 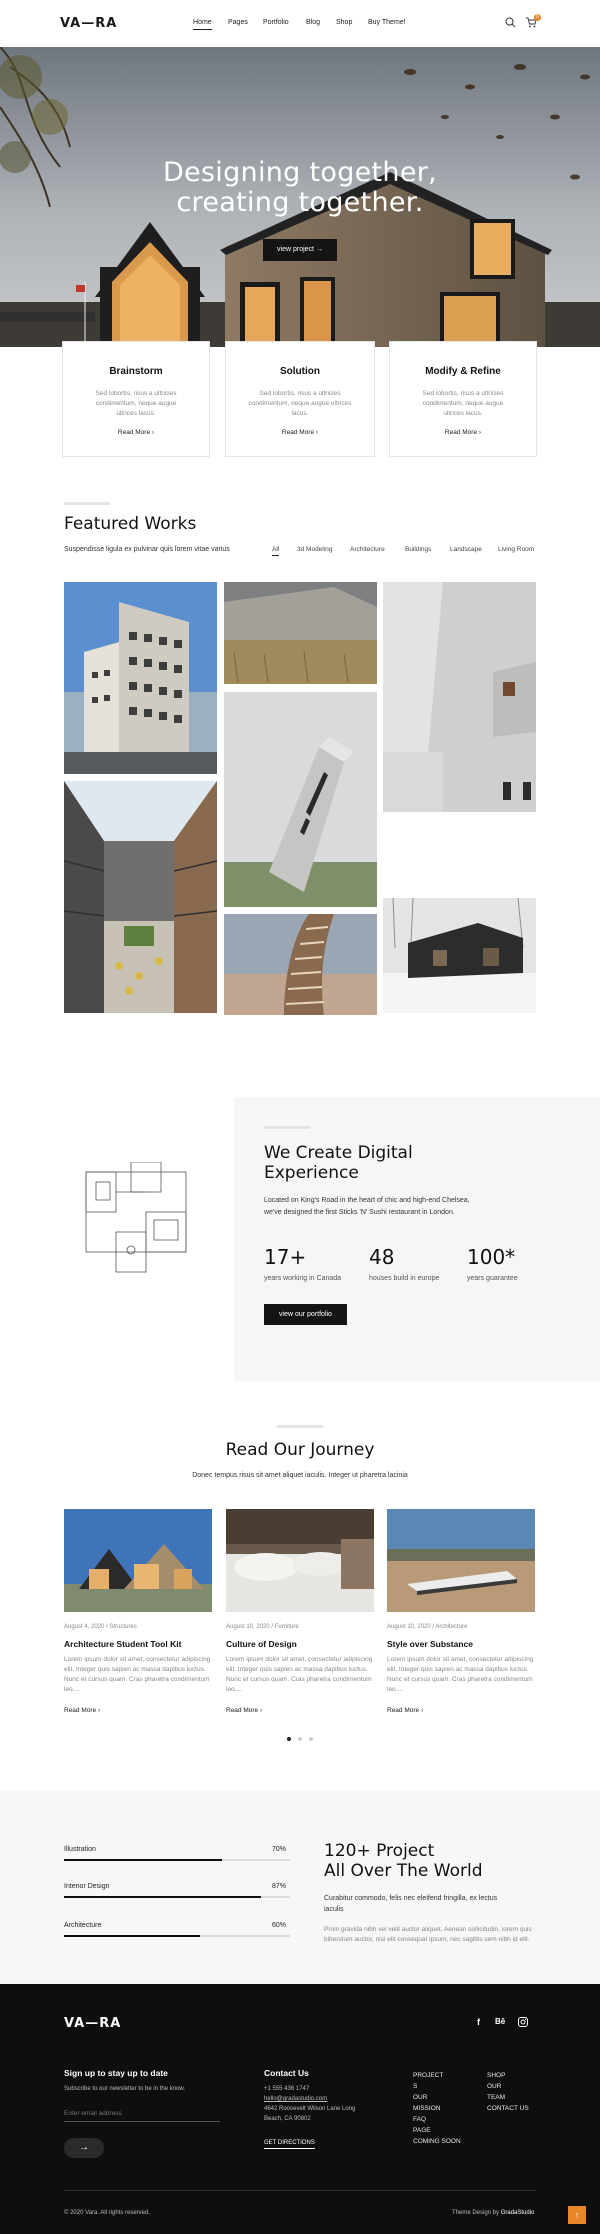 I want to click on portfolio-photo-field-house, so click(x=300, y=633).